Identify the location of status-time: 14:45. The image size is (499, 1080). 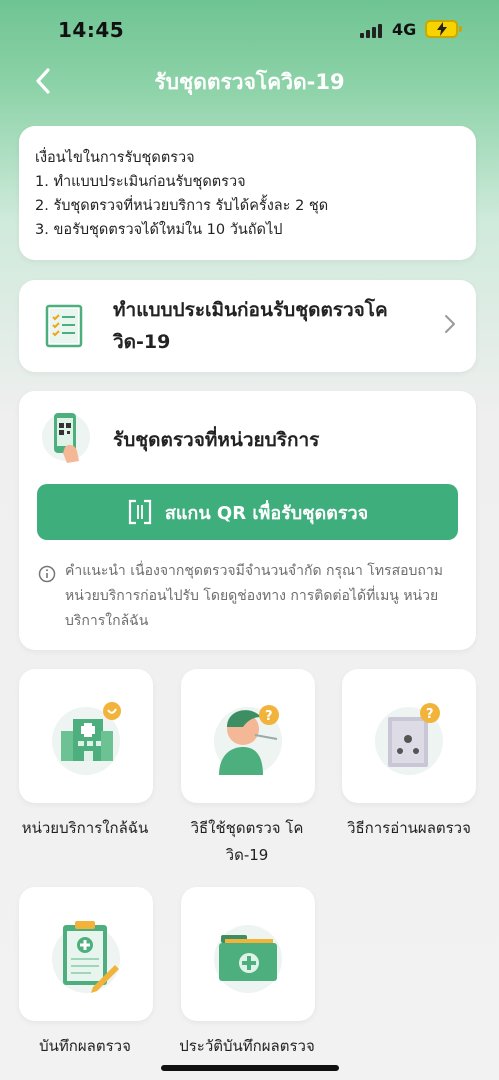
(91, 30).